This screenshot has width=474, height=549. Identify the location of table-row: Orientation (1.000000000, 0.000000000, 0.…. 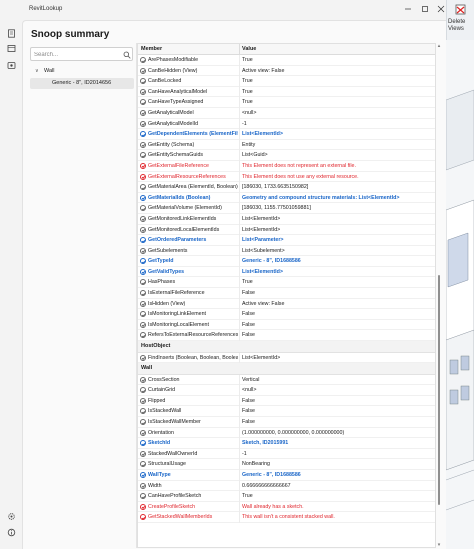
(286, 433).